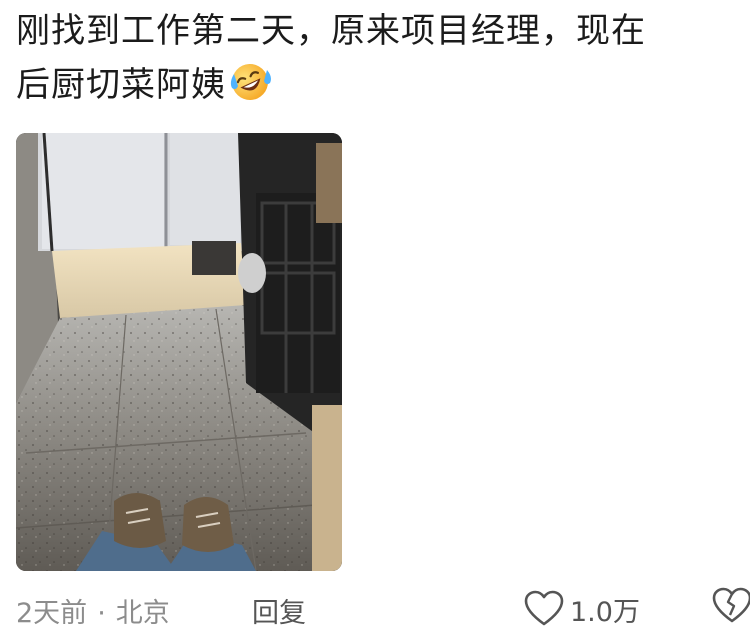 The image size is (750, 643). What do you see at coordinates (250, 82) in the screenshot?
I see `laughing-crying-emoji-icon` at bounding box center [250, 82].